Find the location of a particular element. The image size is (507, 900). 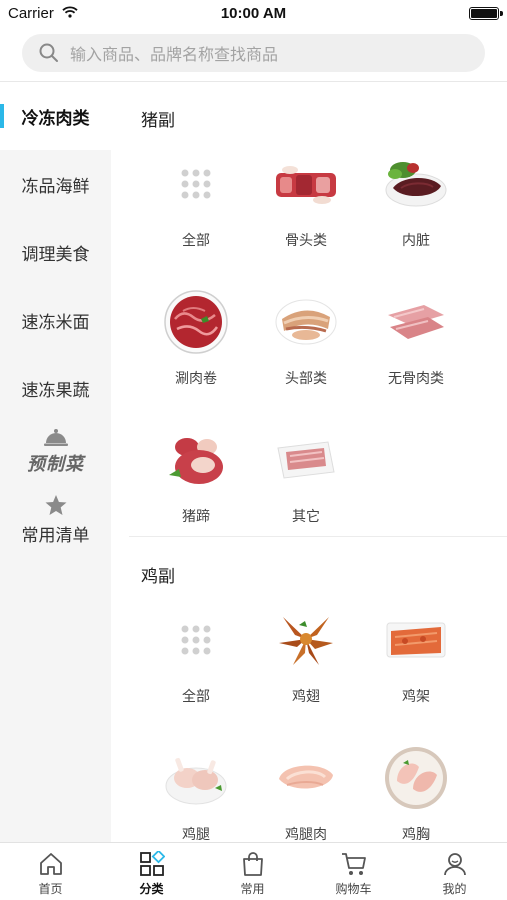

category-item-chicken-all: 全部 is located at coordinates (196, 664).